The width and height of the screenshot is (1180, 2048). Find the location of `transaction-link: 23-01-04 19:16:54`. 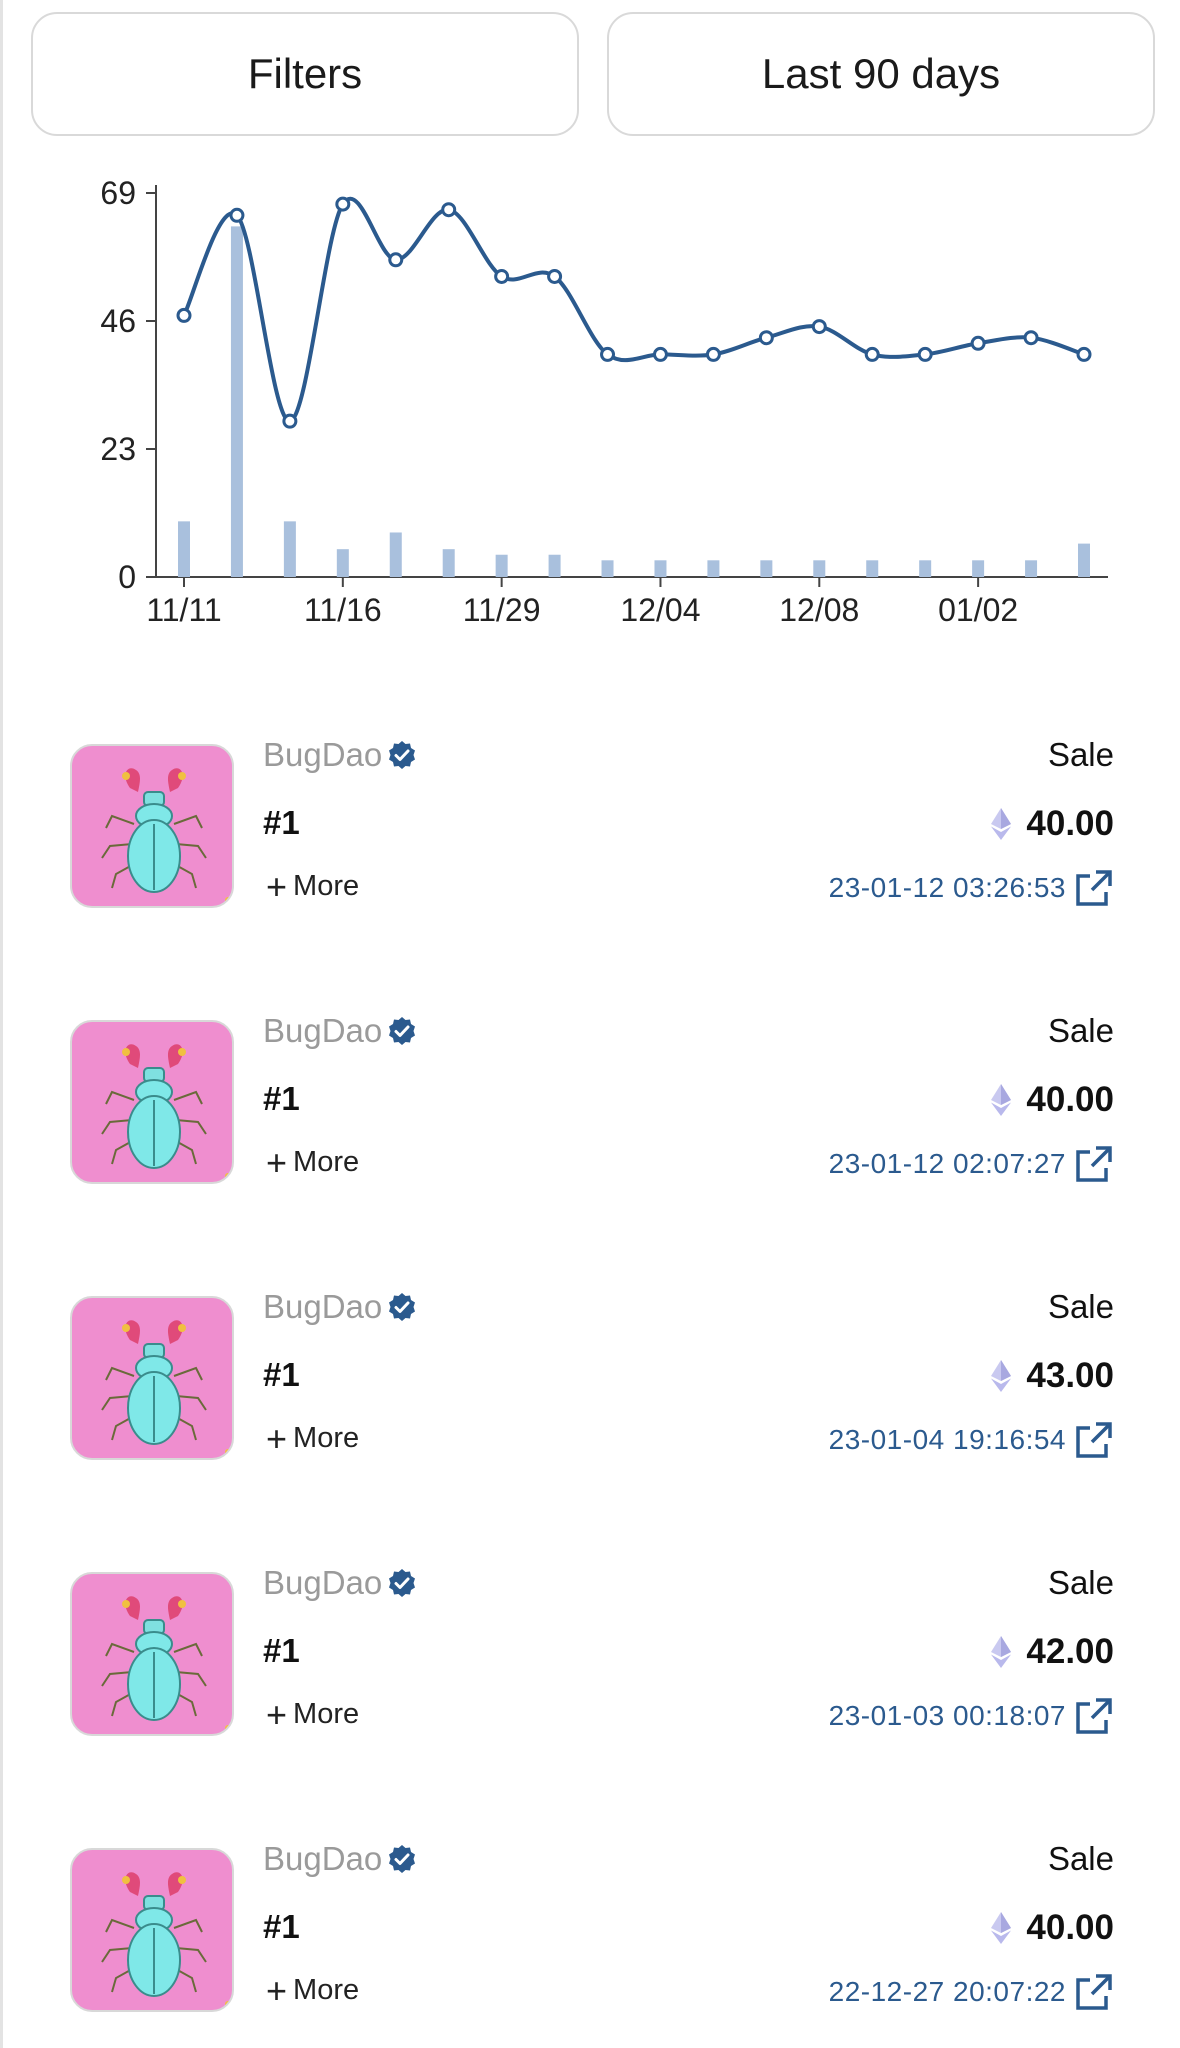

transaction-link: 23-01-04 19:16:54 is located at coordinates (971, 1440).